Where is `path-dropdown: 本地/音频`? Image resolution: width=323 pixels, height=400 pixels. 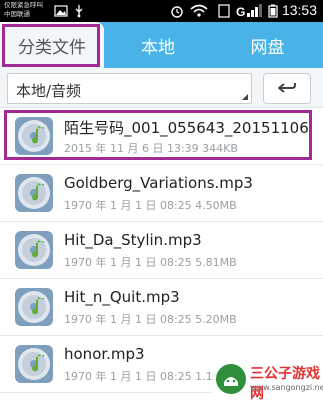 path-dropdown: 本地/音频 is located at coordinates (129, 88).